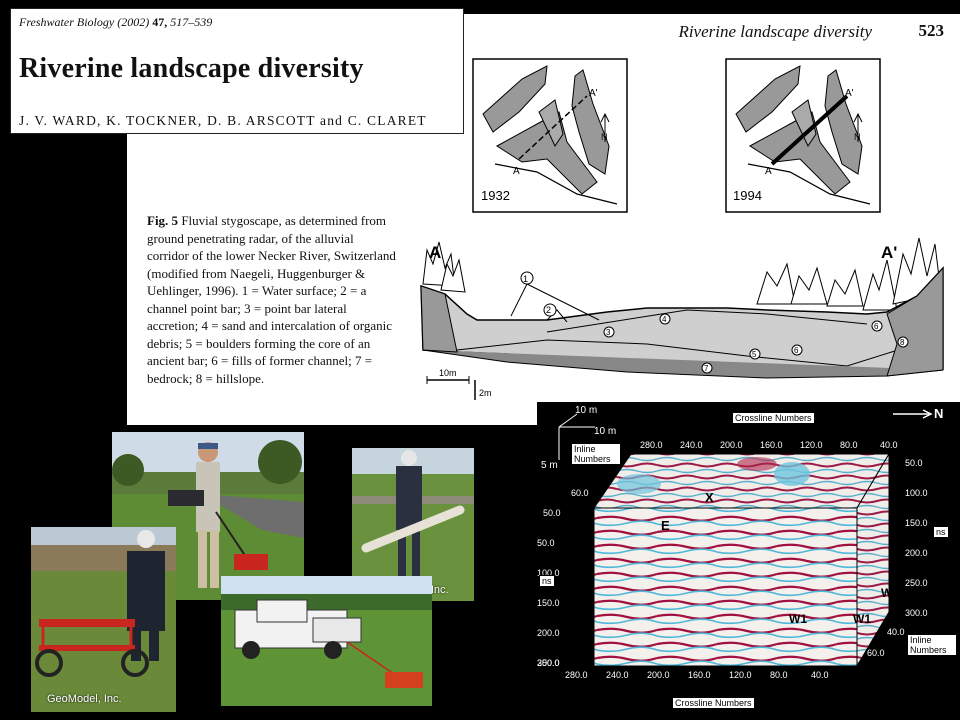 This screenshot has height=720, width=960. Describe the element at coordinates (67, 22) in the screenshot. I see `journal-name: Freshwater Biology` at that location.